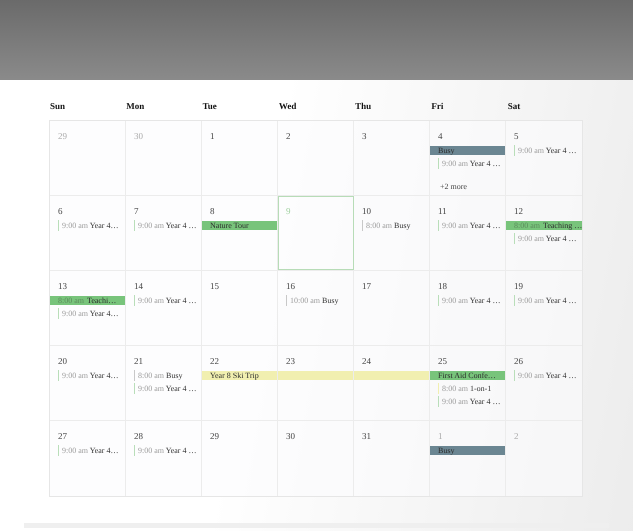 The height and width of the screenshot is (531, 633). Describe the element at coordinates (442, 211) in the screenshot. I see `day-number: 11` at that location.